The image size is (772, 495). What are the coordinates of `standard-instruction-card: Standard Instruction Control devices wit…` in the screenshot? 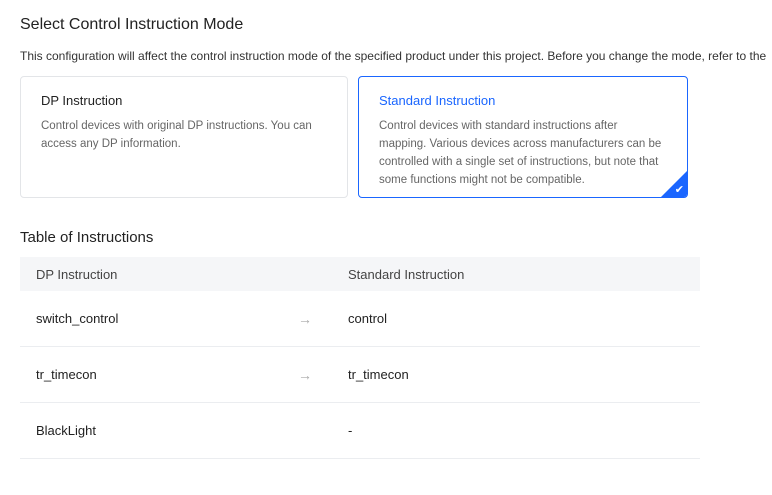 It's located at (523, 137).